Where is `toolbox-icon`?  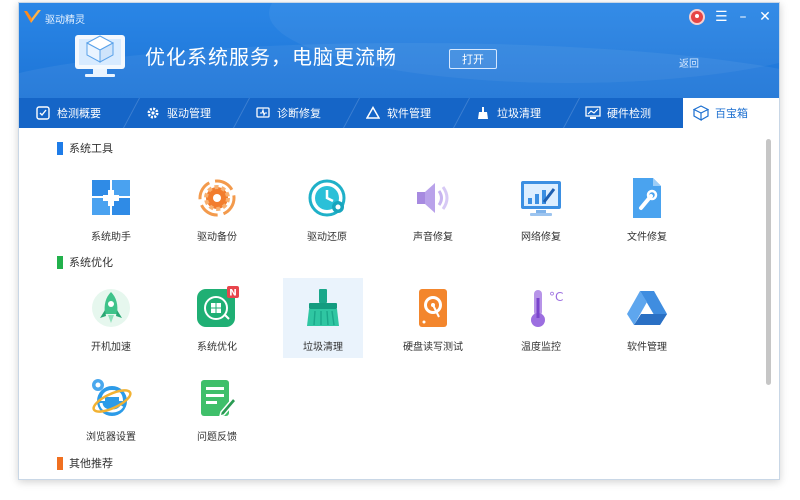
toolbox-icon is located at coordinates (701, 113).